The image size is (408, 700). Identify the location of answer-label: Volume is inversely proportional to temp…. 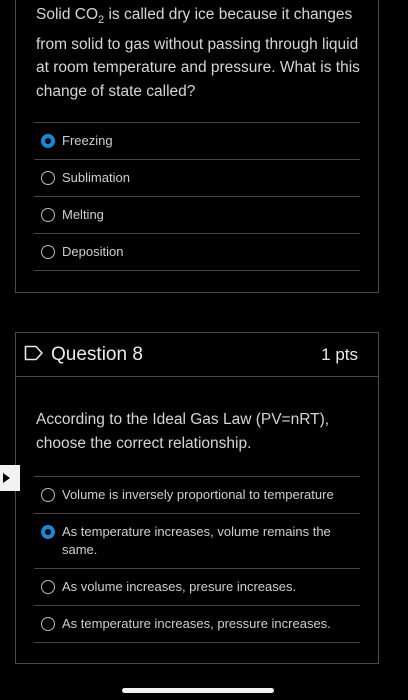
(198, 494).